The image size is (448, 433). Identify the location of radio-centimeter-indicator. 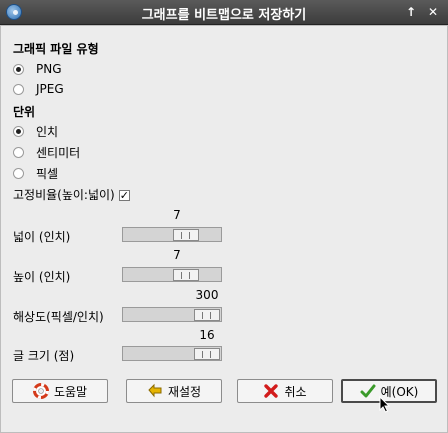
(18, 152).